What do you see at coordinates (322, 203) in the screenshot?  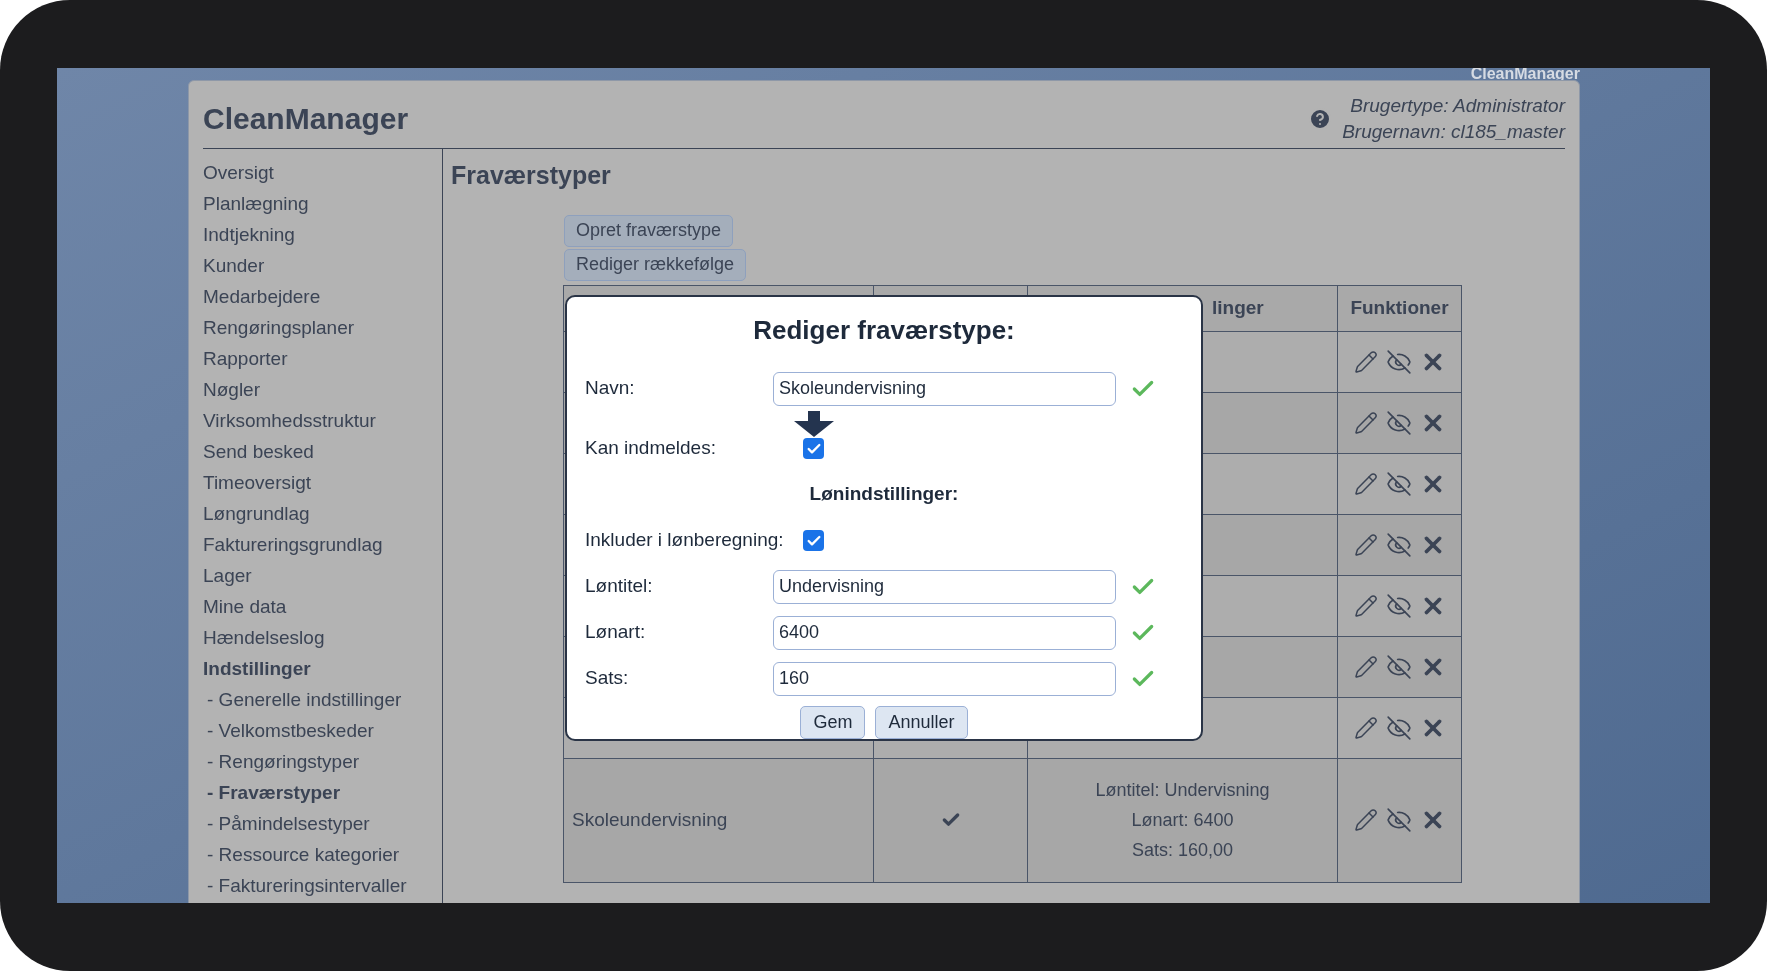 I see `sidebar-item: Planlægning` at bounding box center [322, 203].